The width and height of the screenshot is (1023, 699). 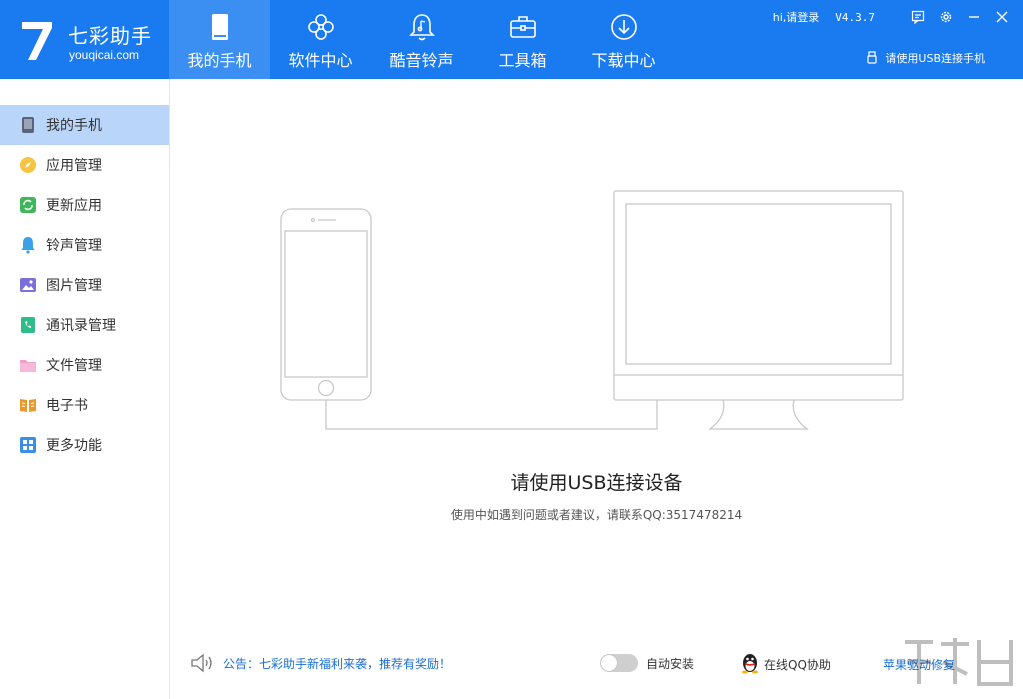 I want to click on nav-tab-label: 软件中心, so click(x=320, y=60).